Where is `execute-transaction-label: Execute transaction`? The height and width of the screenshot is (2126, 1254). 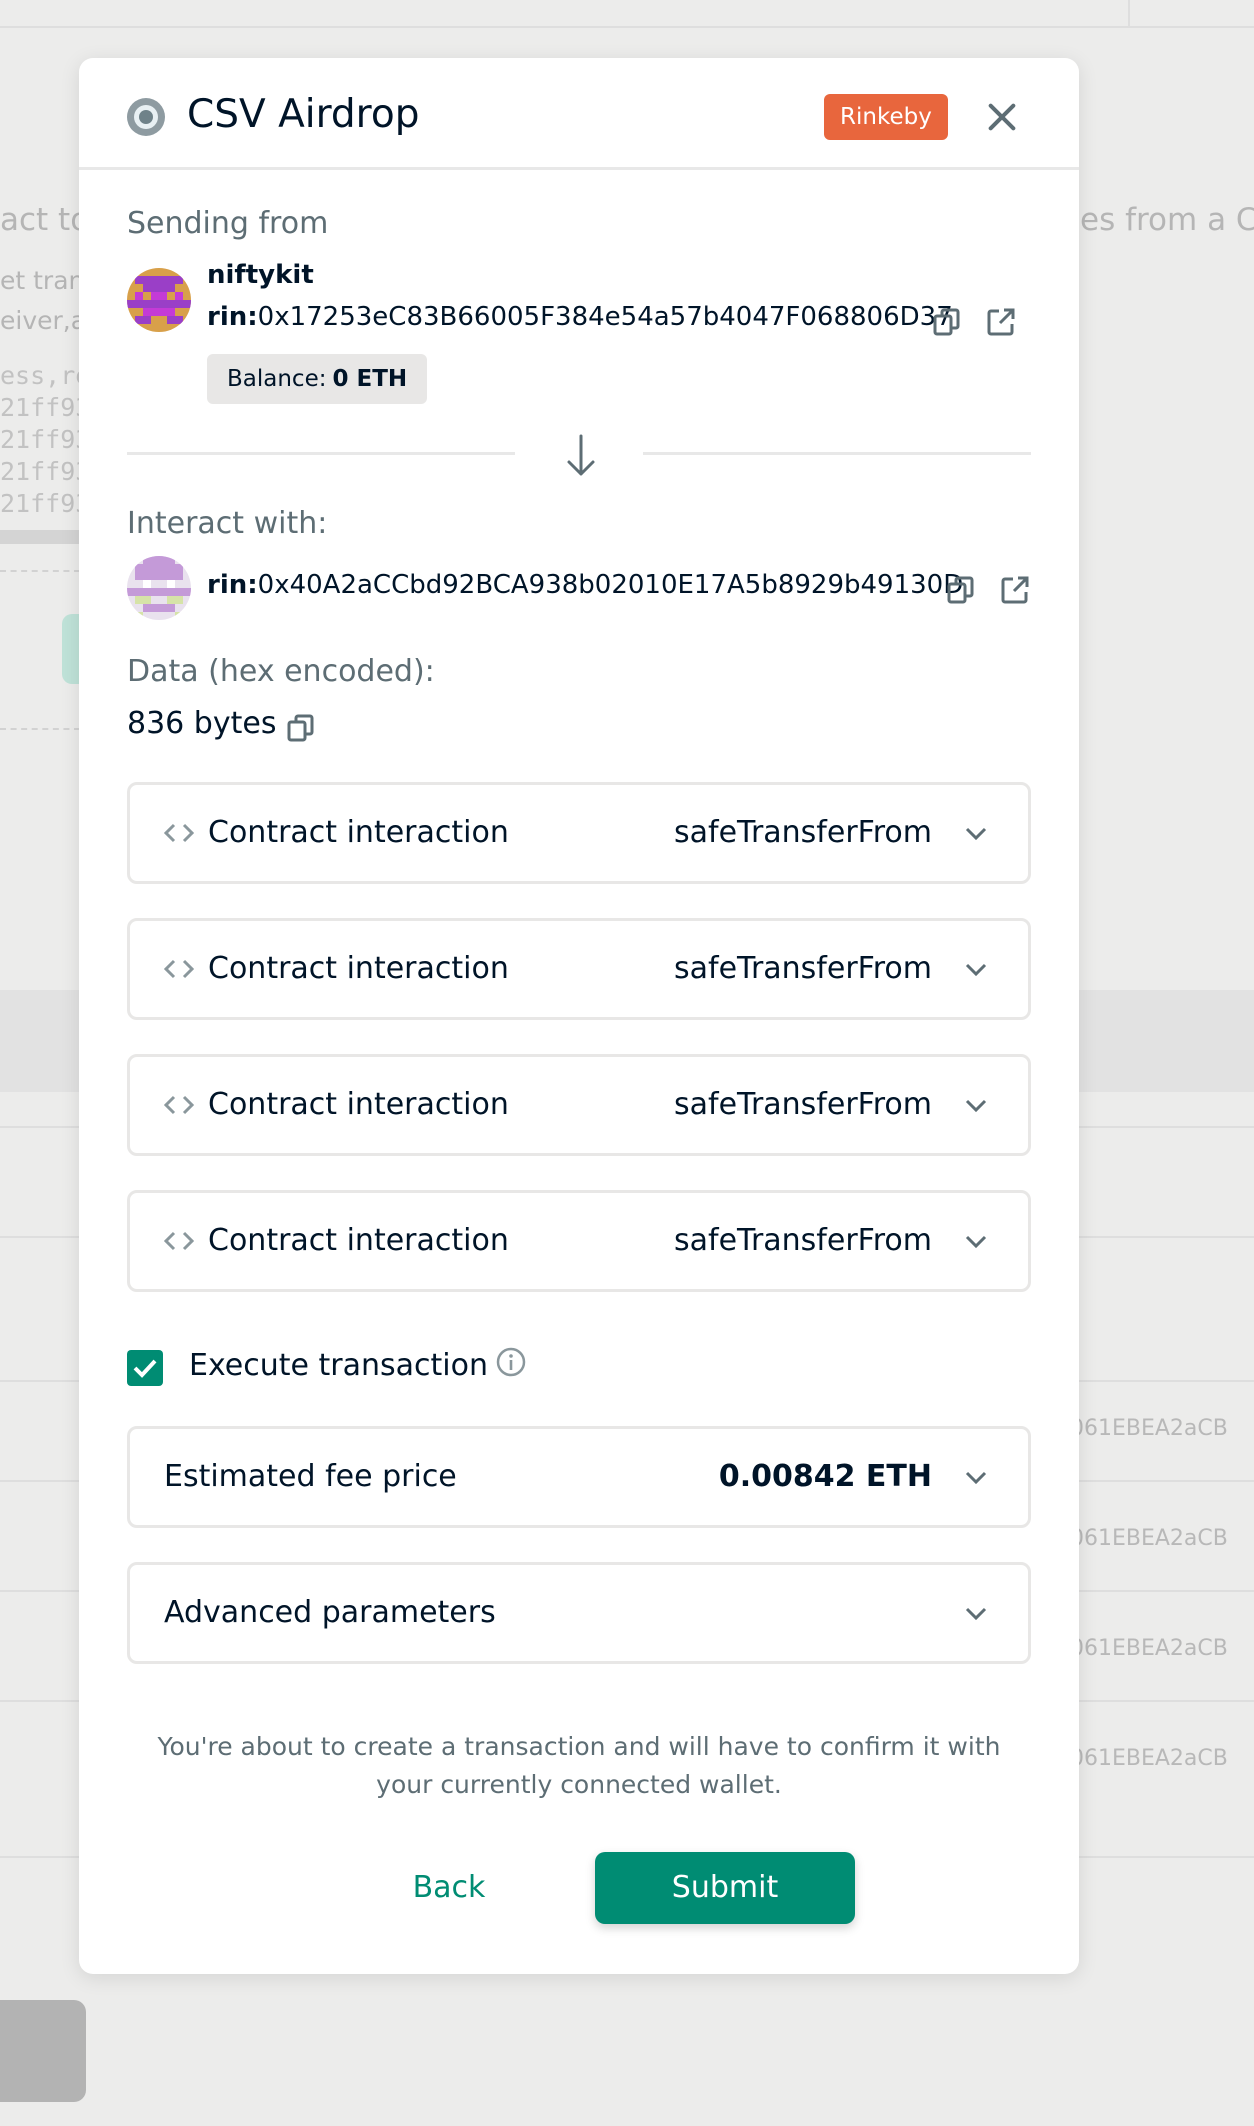 execute-transaction-label: Execute transaction is located at coordinates (338, 1365).